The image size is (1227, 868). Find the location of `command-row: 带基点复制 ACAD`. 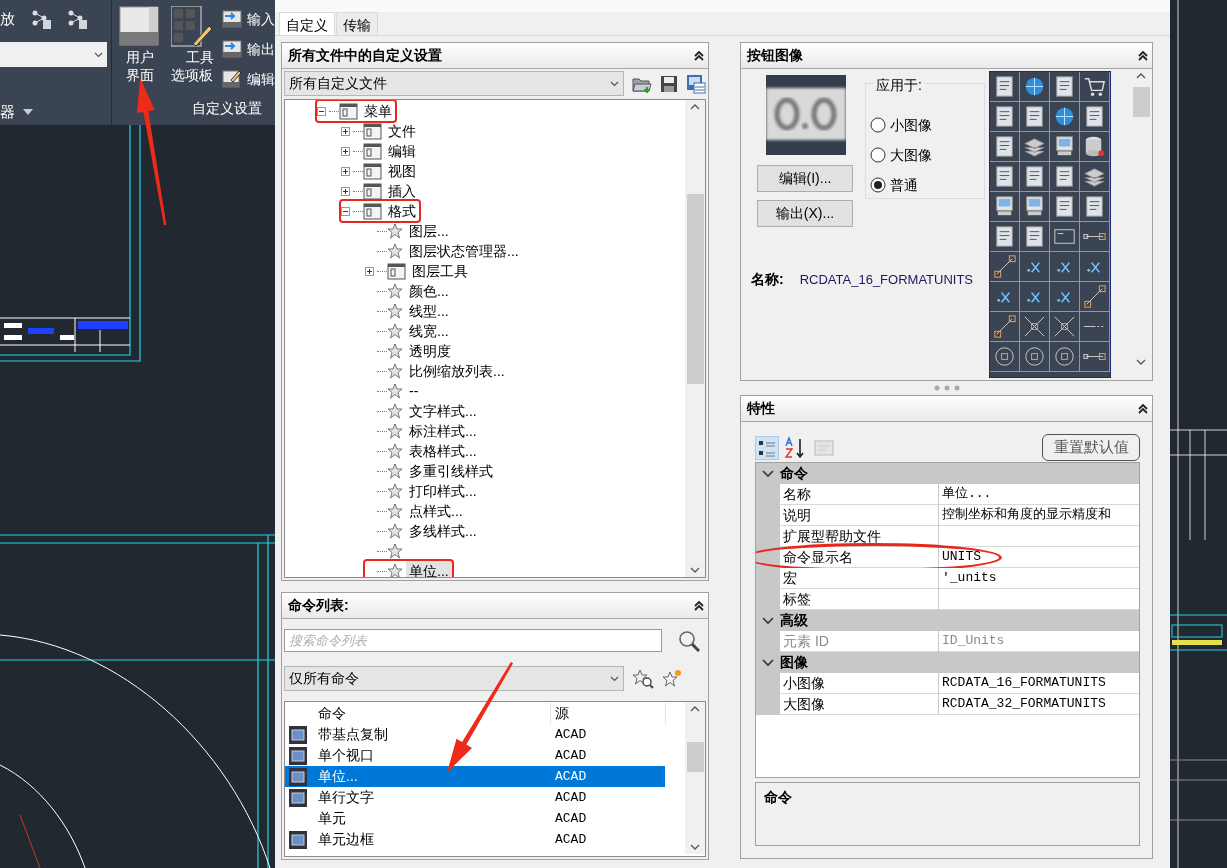

command-row: 带基点复制 ACAD is located at coordinates (475, 734).